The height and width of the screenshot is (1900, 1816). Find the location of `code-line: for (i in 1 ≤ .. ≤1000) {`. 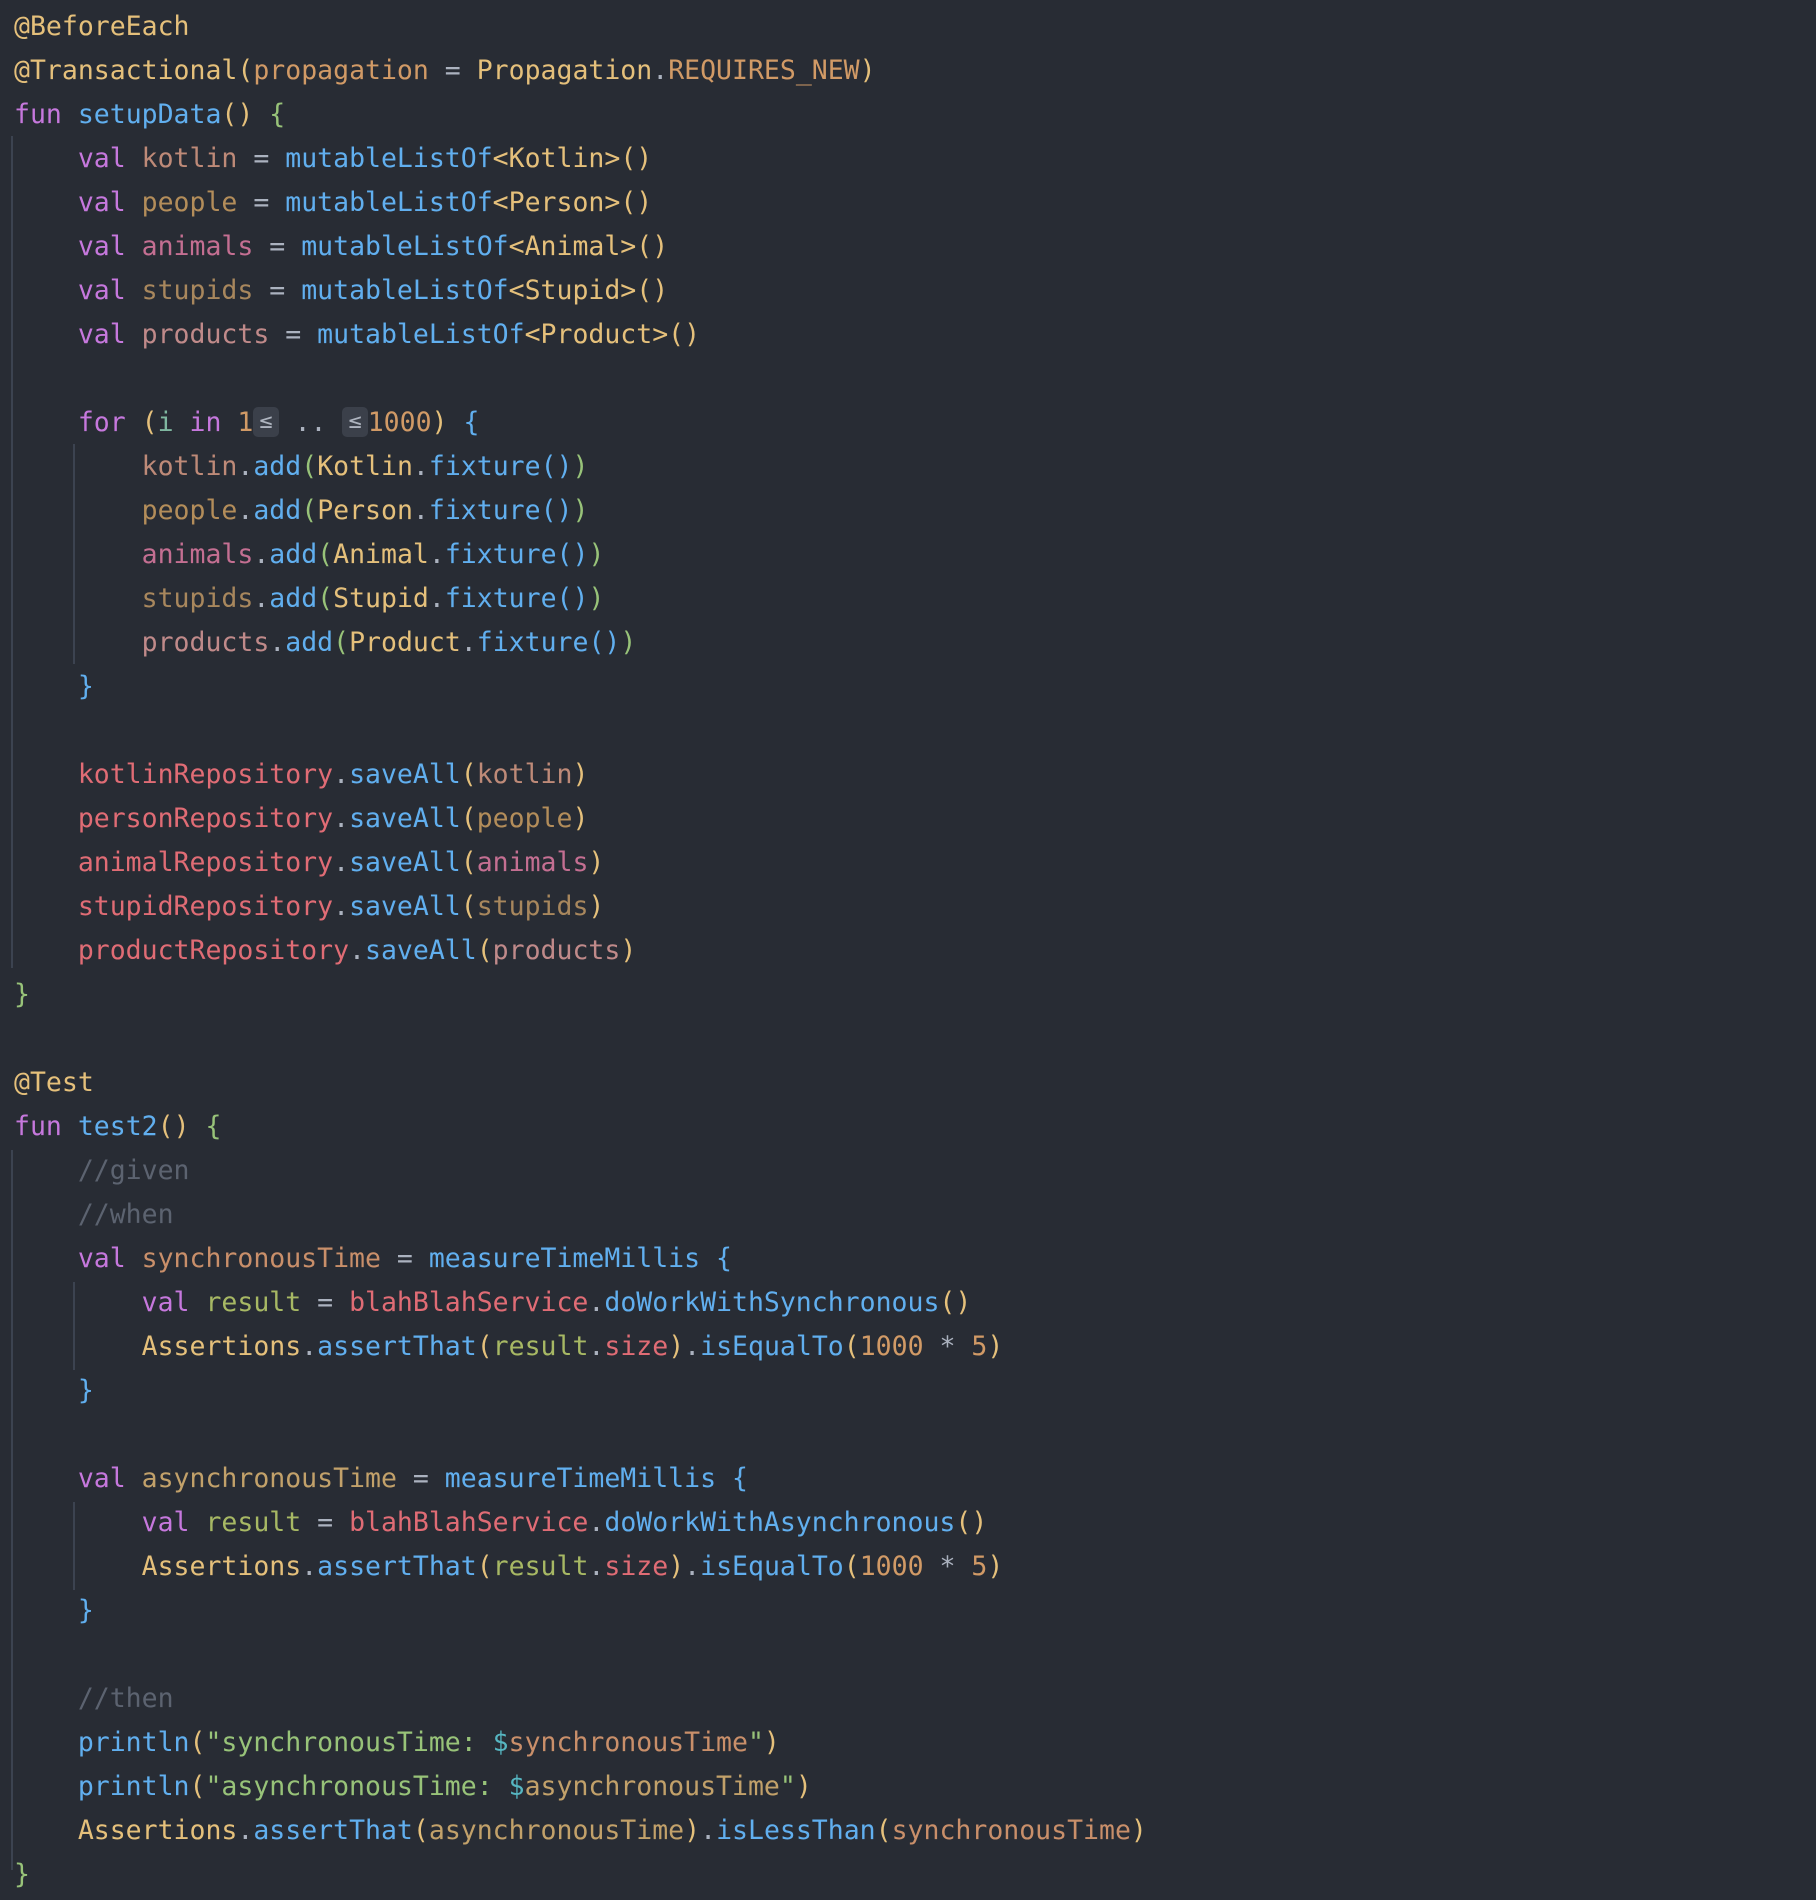

code-line: for (i in 1 ≤ .. ≤1000) { is located at coordinates (246, 423).